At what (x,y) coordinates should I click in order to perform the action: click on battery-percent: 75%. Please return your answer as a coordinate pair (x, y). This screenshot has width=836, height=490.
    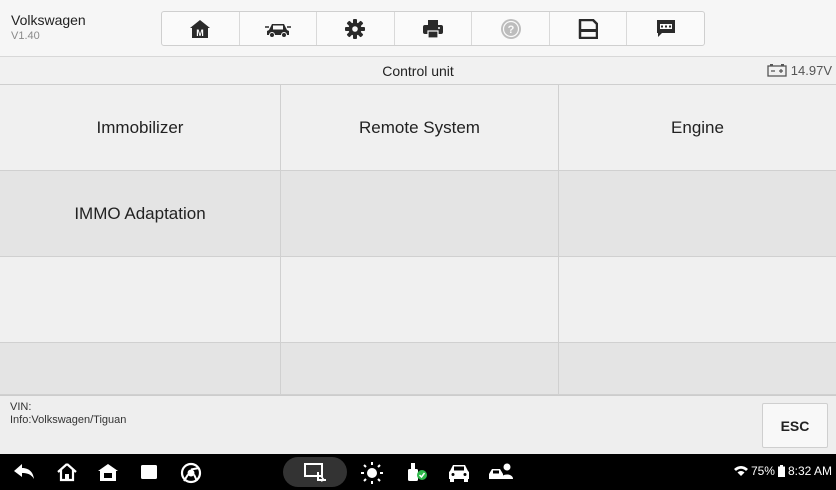
    Looking at the image, I should click on (762, 471).